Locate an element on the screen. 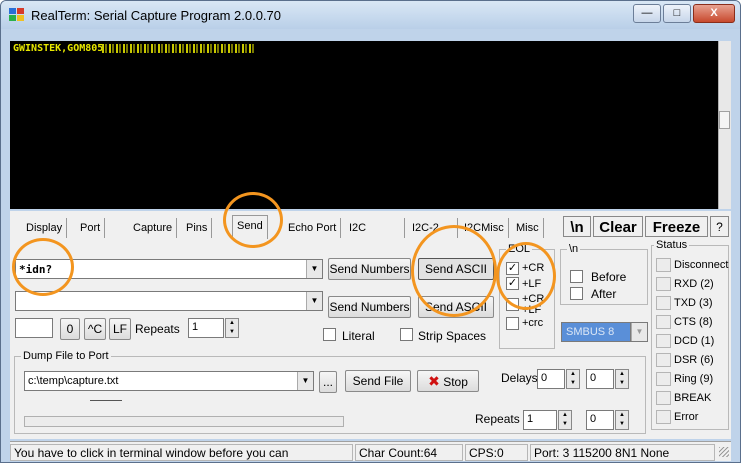 The width and height of the screenshot is (741, 463). newline-button: \n is located at coordinates (577, 226).